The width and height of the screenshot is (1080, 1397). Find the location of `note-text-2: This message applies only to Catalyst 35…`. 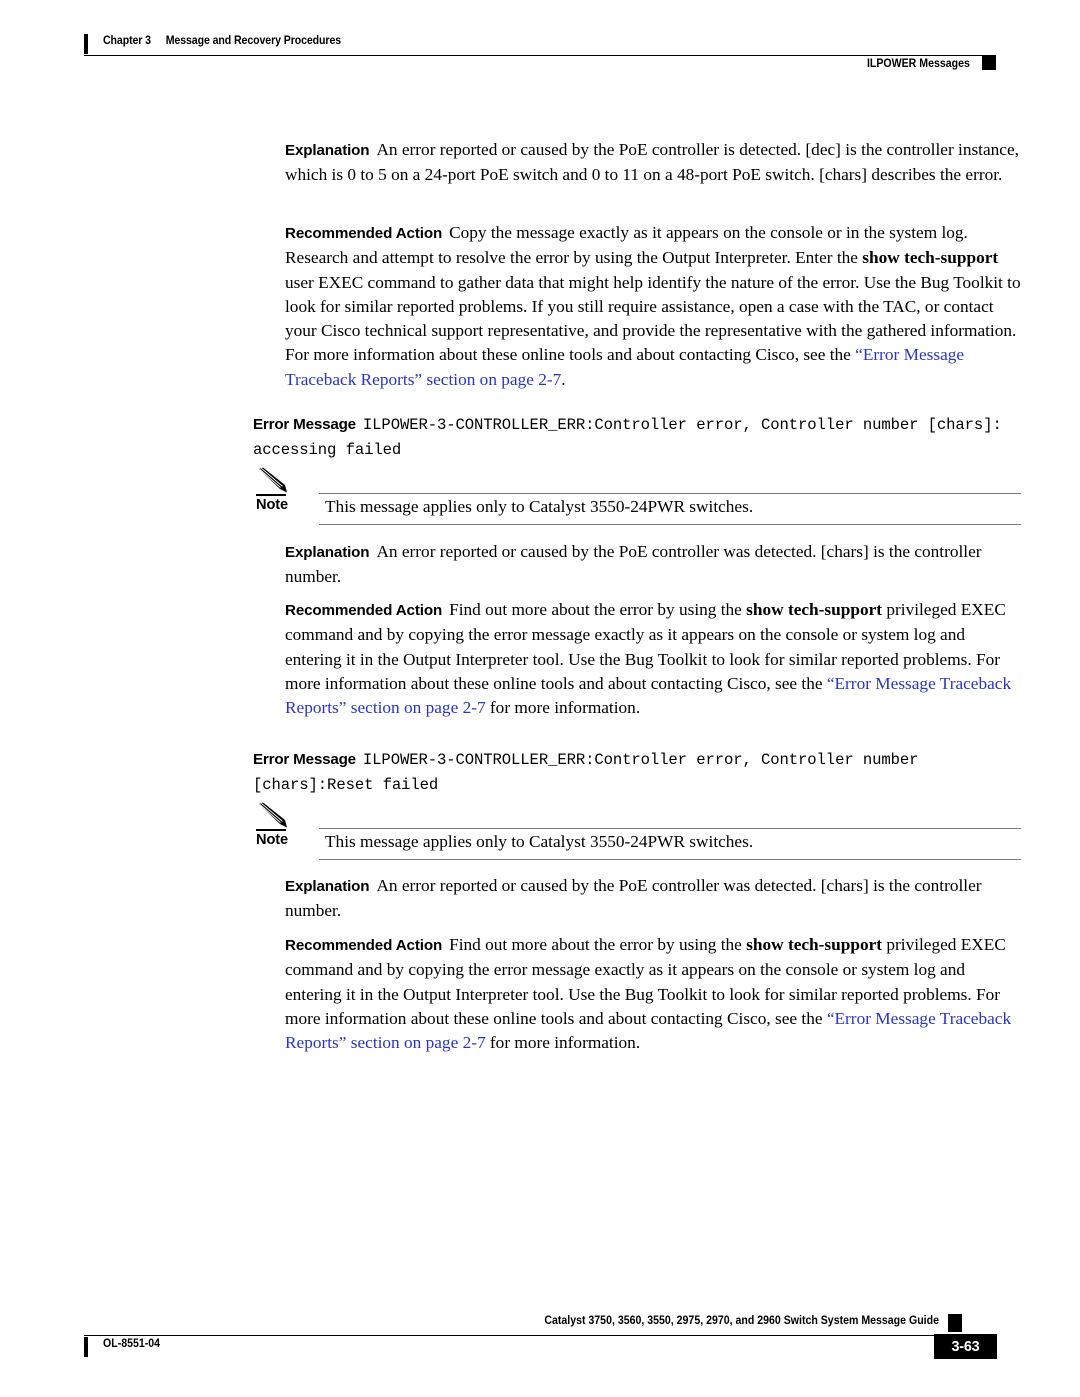

note-text-2: This message applies only to Catalyst 35… is located at coordinates (539, 841).